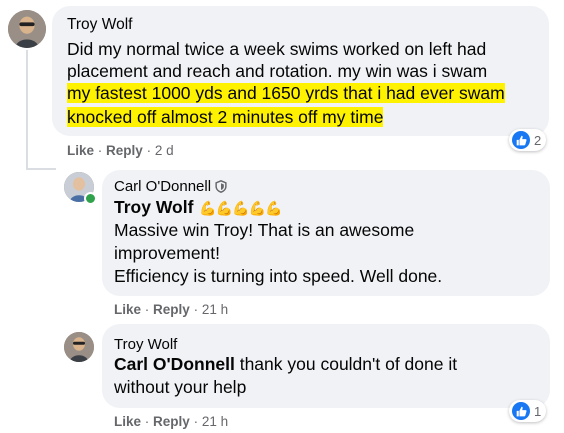 The height and width of the screenshot is (433, 564). What do you see at coordinates (538, 140) in the screenshot?
I see `reaction-count: 2` at bounding box center [538, 140].